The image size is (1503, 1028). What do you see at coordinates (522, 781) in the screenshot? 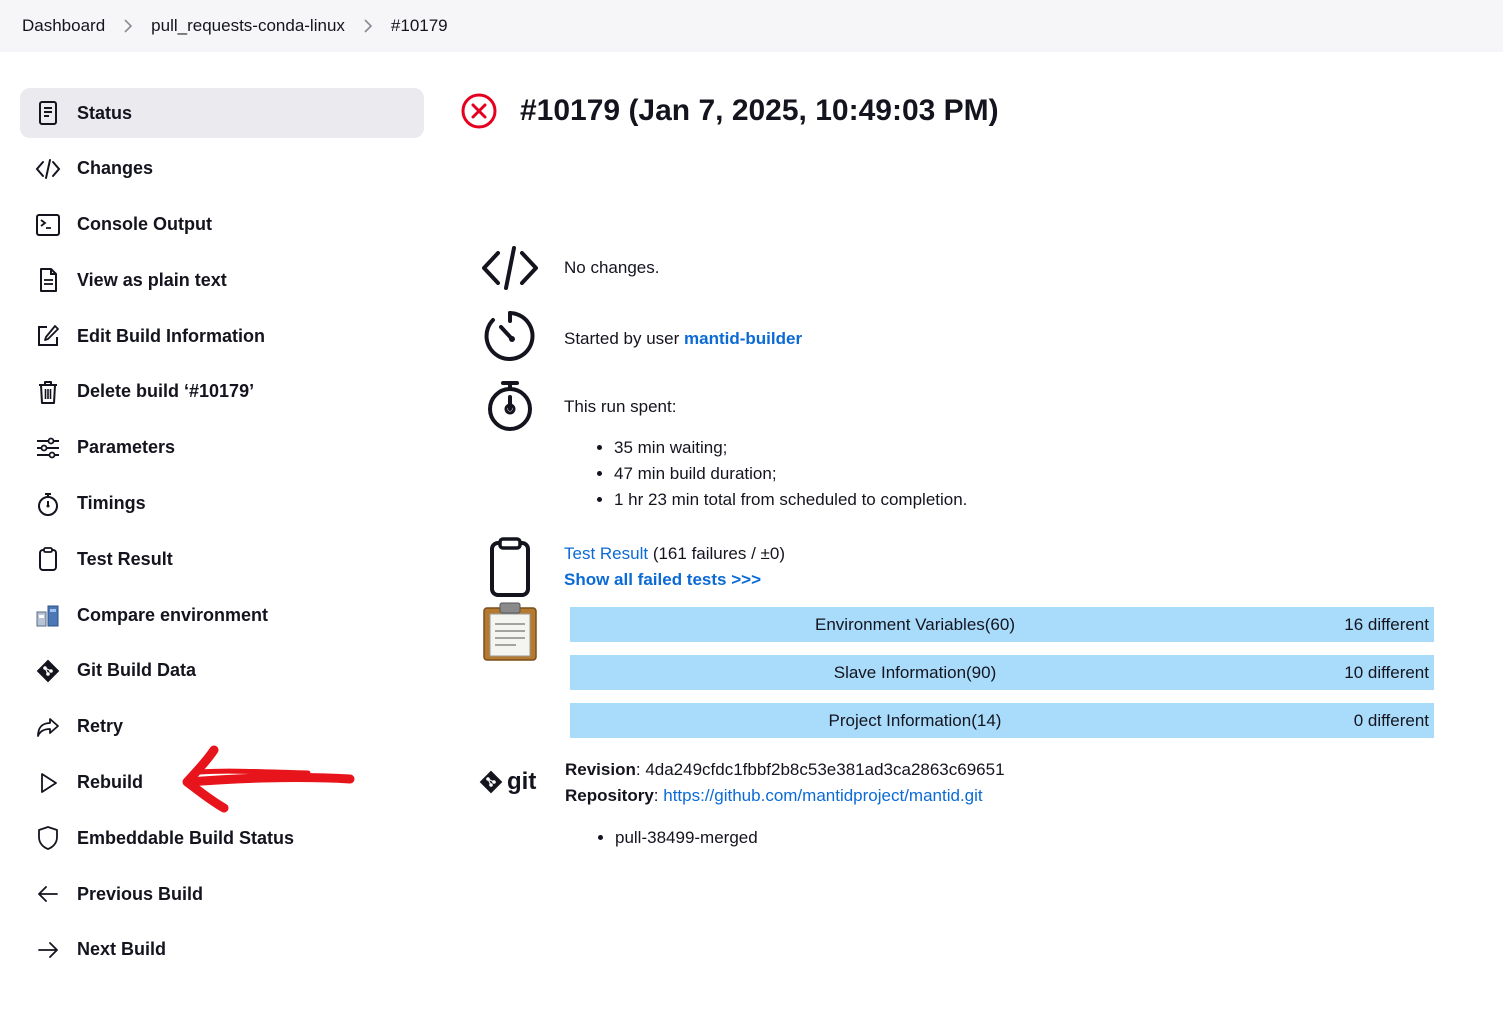
I see `git-logo-text: git` at bounding box center [522, 781].